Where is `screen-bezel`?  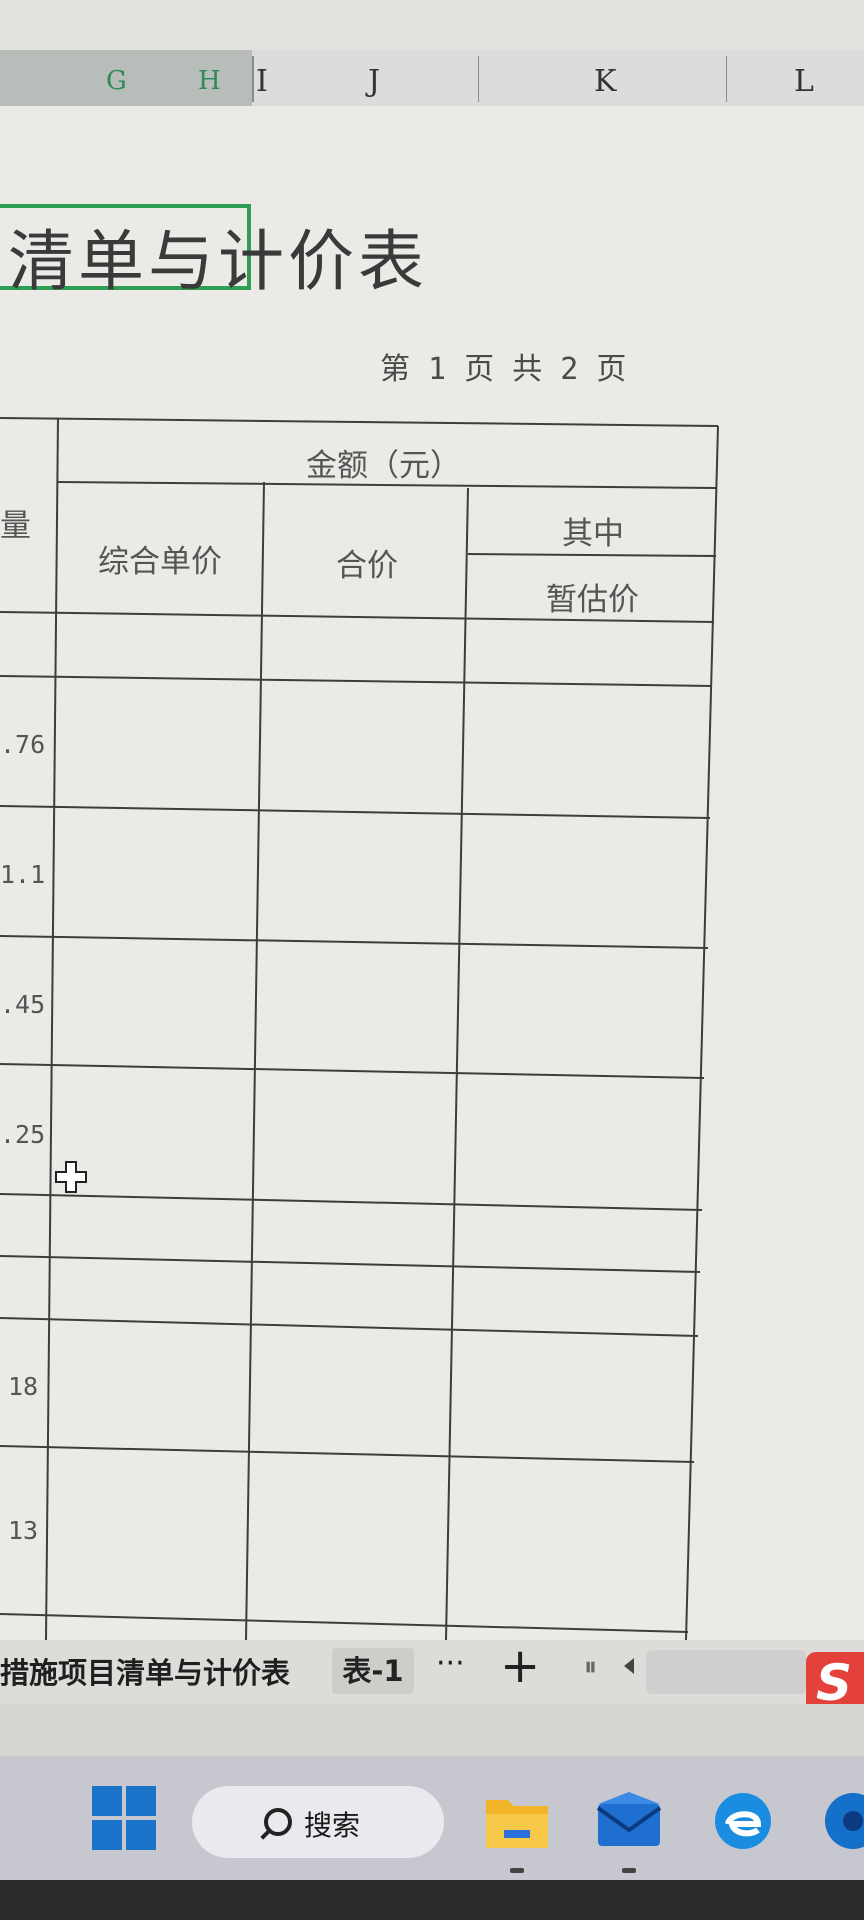 screen-bezel is located at coordinates (432, 1900).